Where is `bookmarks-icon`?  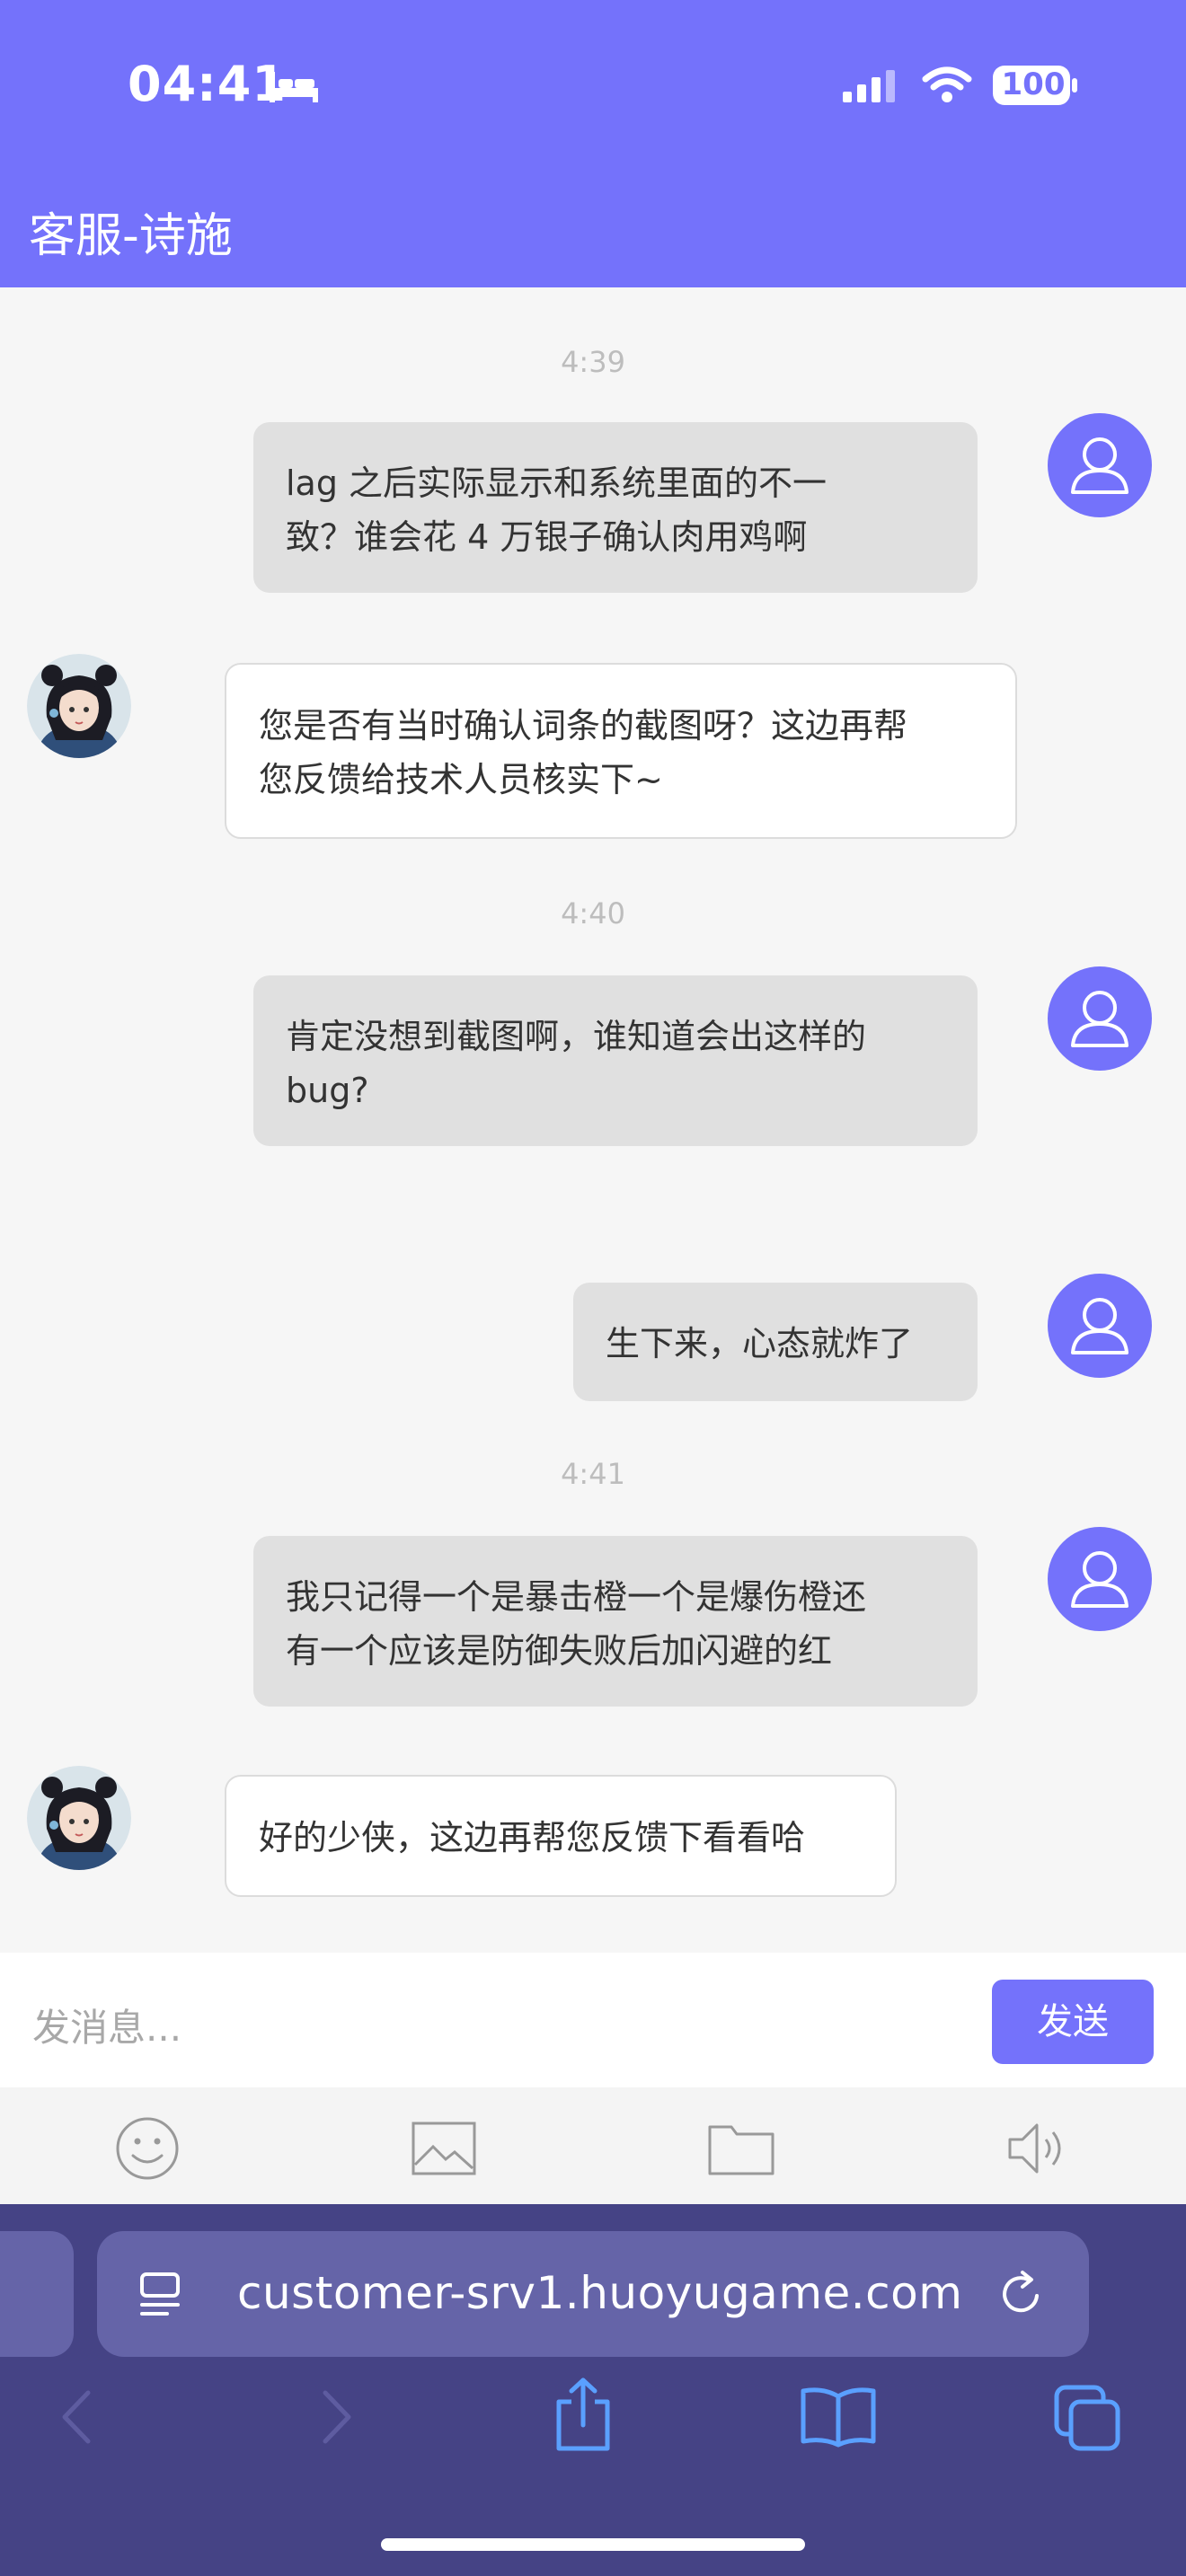
bookmarks-icon is located at coordinates (838, 2417).